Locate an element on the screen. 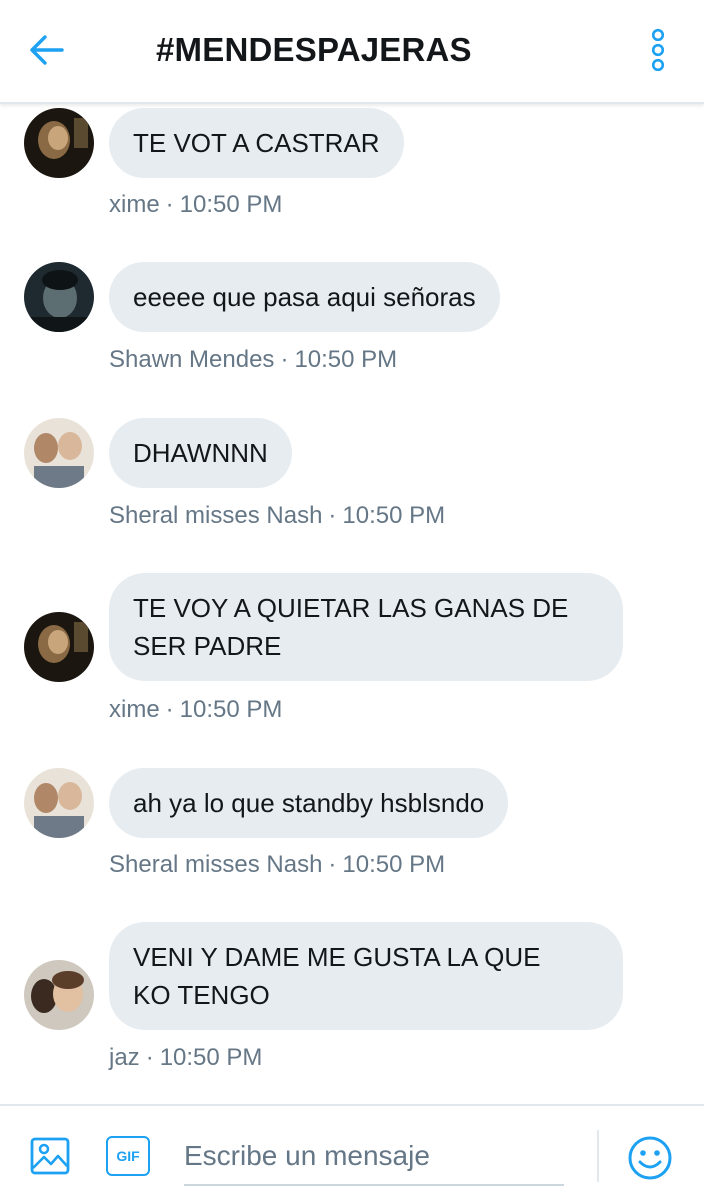 This screenshot has width=704, height=1200. gif-button: GIF is located at coordinates (128, 1156).